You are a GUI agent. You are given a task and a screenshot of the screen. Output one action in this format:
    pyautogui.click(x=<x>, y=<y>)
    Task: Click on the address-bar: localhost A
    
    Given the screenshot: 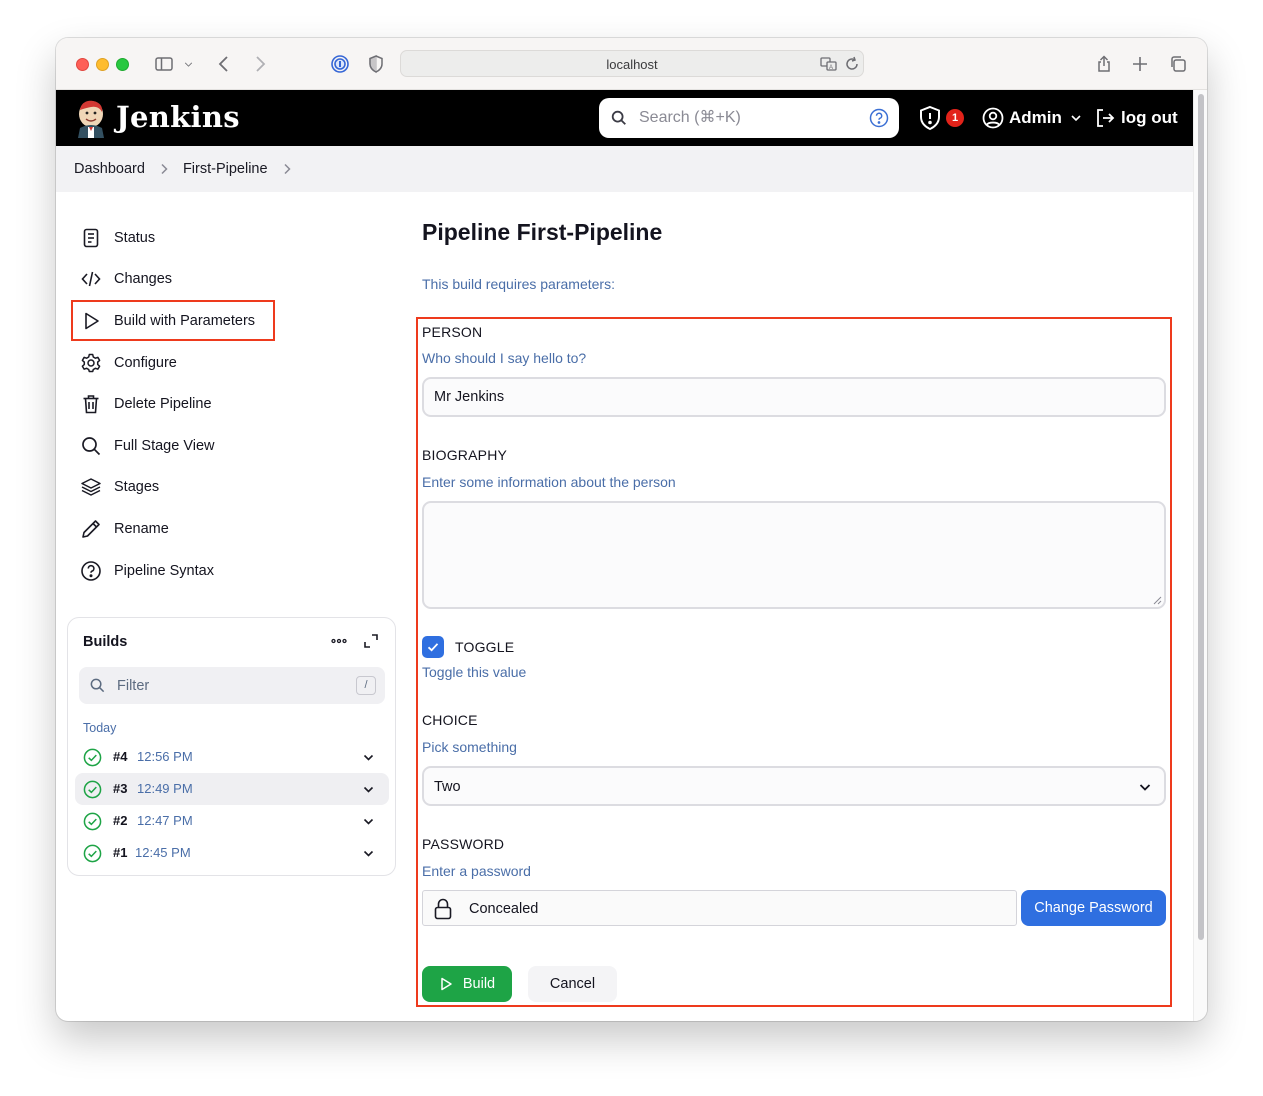 What is the action you would take?
    pyautogui.click(x=632, y=63)
    